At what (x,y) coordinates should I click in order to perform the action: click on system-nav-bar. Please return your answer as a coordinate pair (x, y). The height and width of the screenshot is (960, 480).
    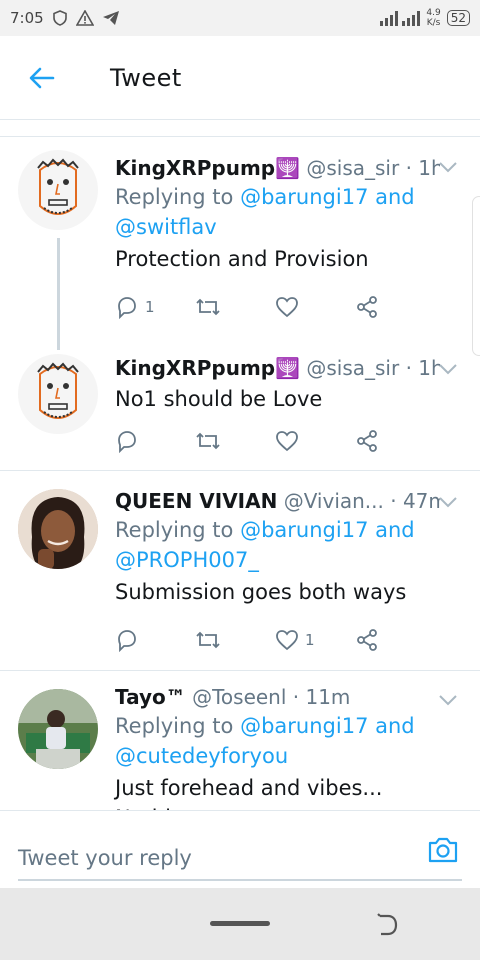
    Looking at the image, I should click on (240, 924).